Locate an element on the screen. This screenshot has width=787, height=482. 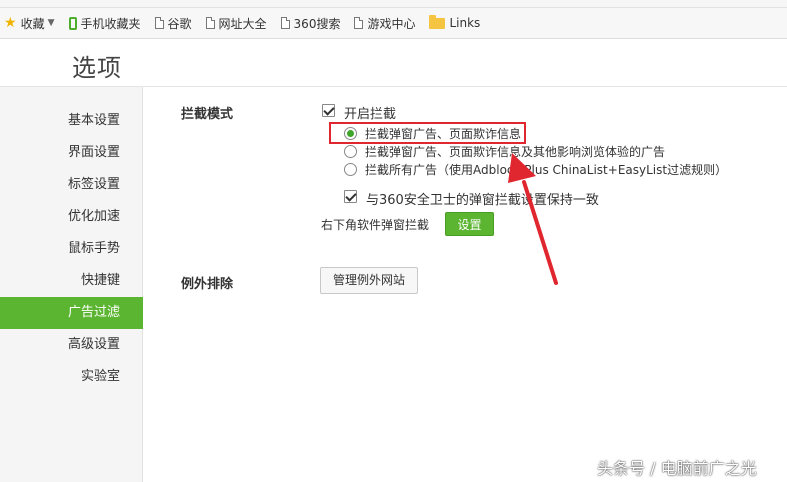
watermark: 头条号 / 电脑前广之光 is located at coordinates (677, 468).